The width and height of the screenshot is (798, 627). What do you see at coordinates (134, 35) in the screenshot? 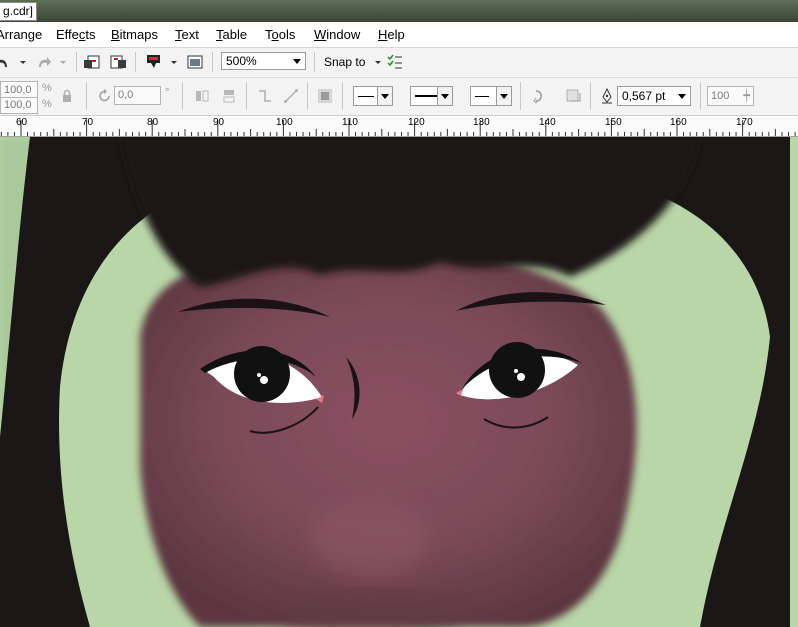
I see `menu-bitmaps: Bitmaps` at bounding box center [134, 35].